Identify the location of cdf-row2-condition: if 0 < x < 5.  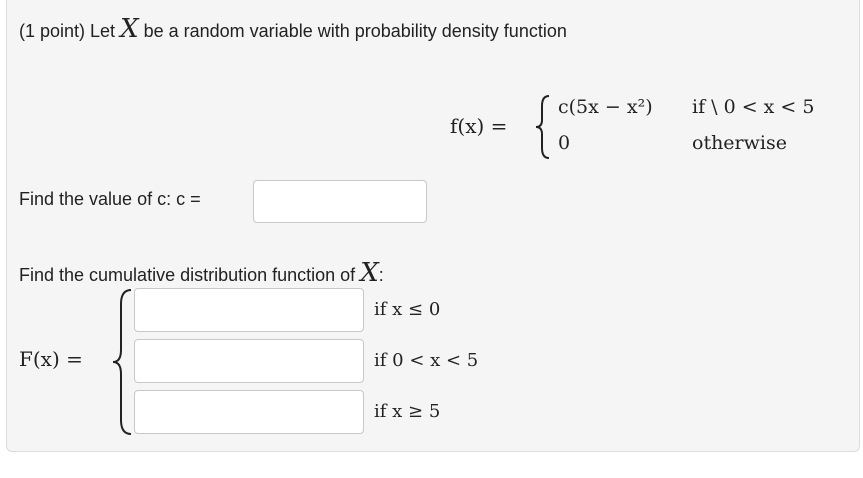
(426, 360).